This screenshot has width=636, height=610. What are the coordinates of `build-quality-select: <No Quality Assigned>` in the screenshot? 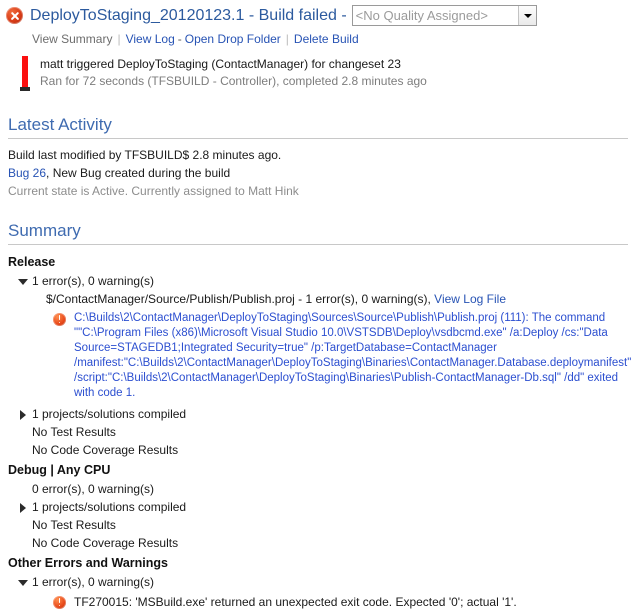 It's located at (444, 15).